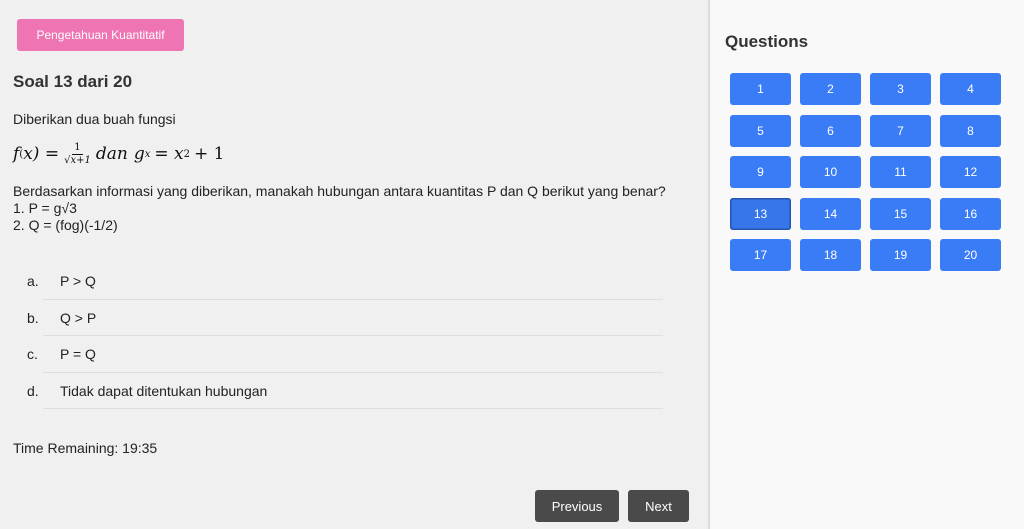  I want to click on formula-g-name: g, so click(139, 154).